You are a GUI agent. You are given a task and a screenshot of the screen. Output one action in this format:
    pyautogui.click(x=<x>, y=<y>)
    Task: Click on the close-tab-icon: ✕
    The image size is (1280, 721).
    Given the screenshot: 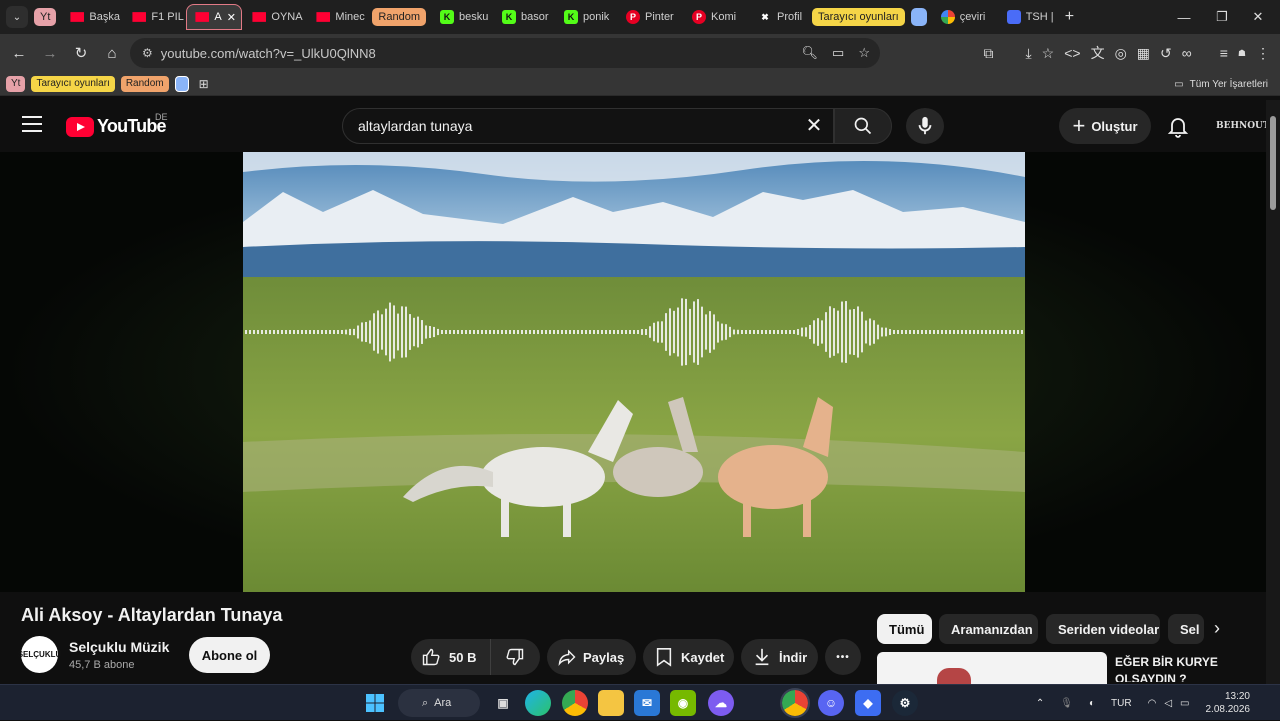 What is the action you would take?
    pyautogui.click(x=231, y=17)
    